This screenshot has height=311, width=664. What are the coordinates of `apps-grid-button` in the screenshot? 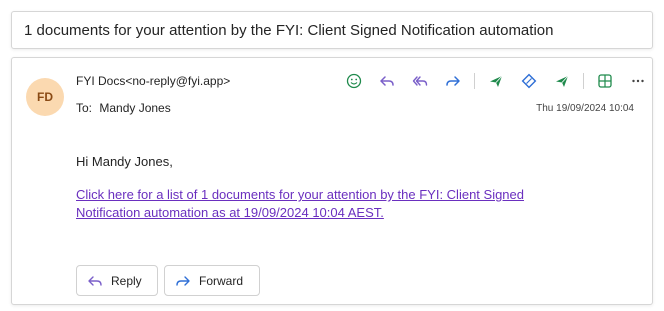 It's located at (605, 81).